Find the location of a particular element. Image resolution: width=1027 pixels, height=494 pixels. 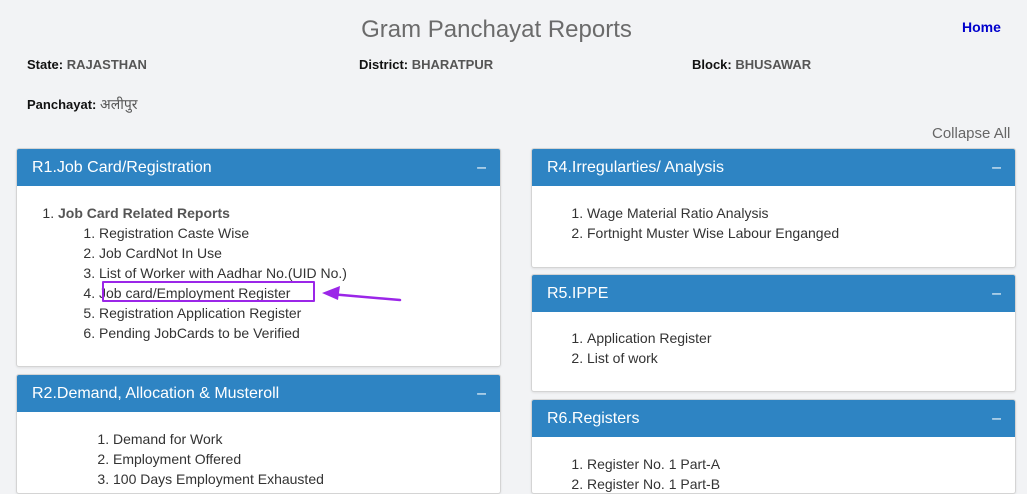

report-link: Pending JobCards to be Verified is located at coordinates (223, 333).